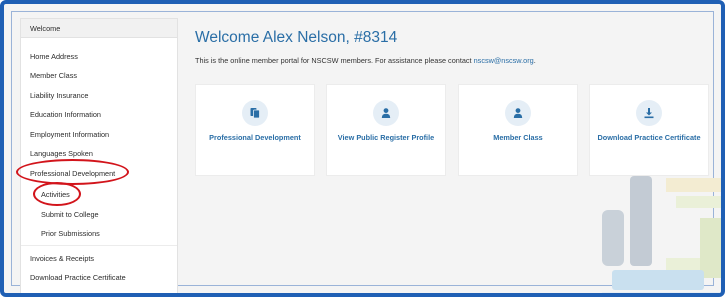  I want to click on sidebar-subitem-submit-to-college: Submit to College, so click(99, 214).